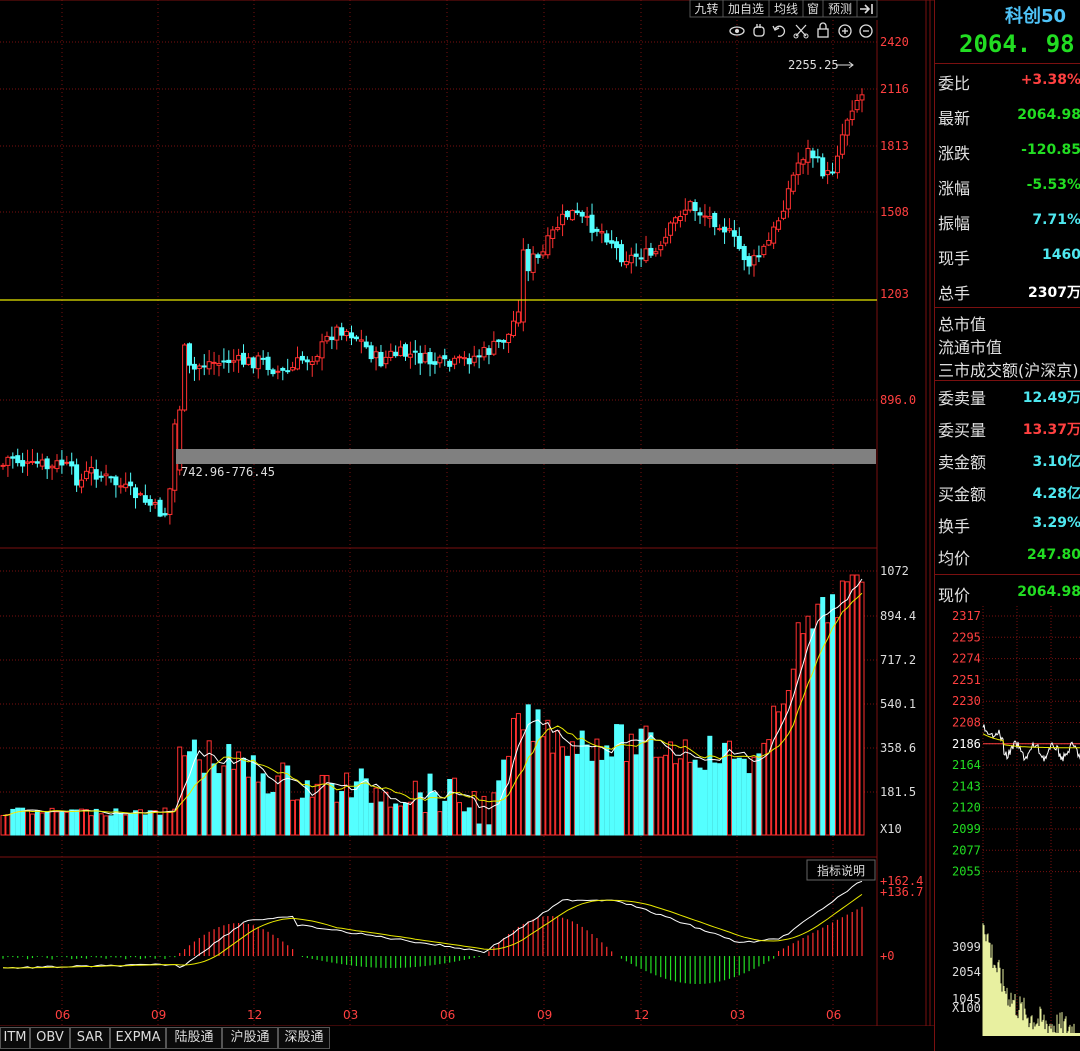  Describe the element at coordinates (250, 1038) in the screenshot. I see `indicator-tab: 沪股通` at that location.